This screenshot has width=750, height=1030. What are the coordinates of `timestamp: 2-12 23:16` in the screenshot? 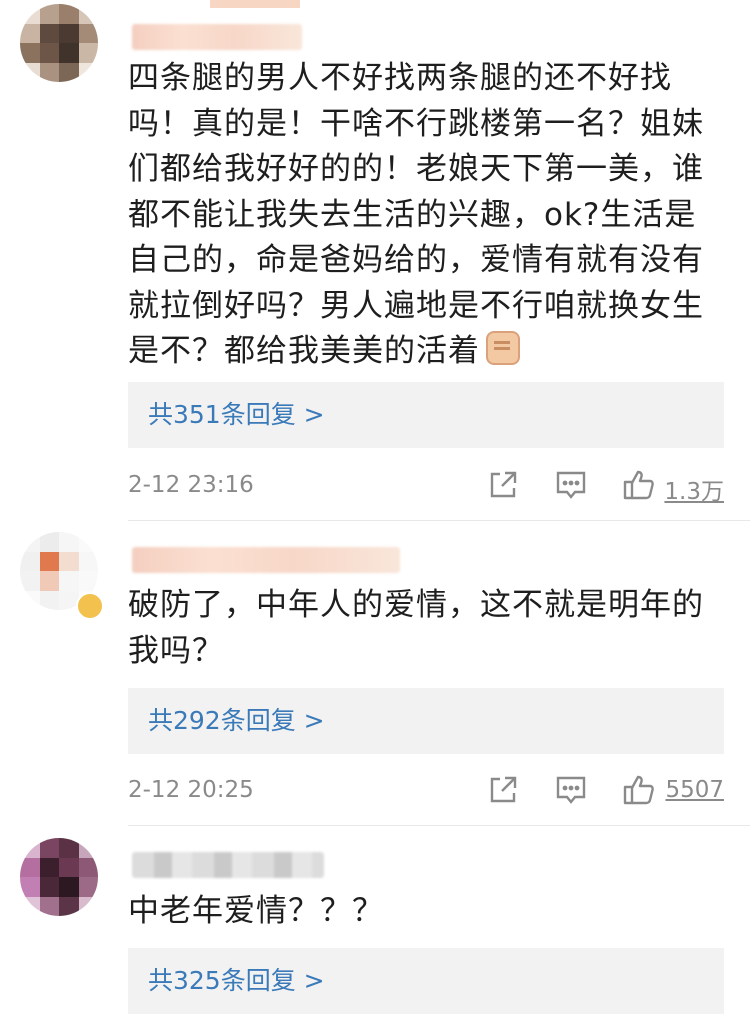 It's located at (191, 485).